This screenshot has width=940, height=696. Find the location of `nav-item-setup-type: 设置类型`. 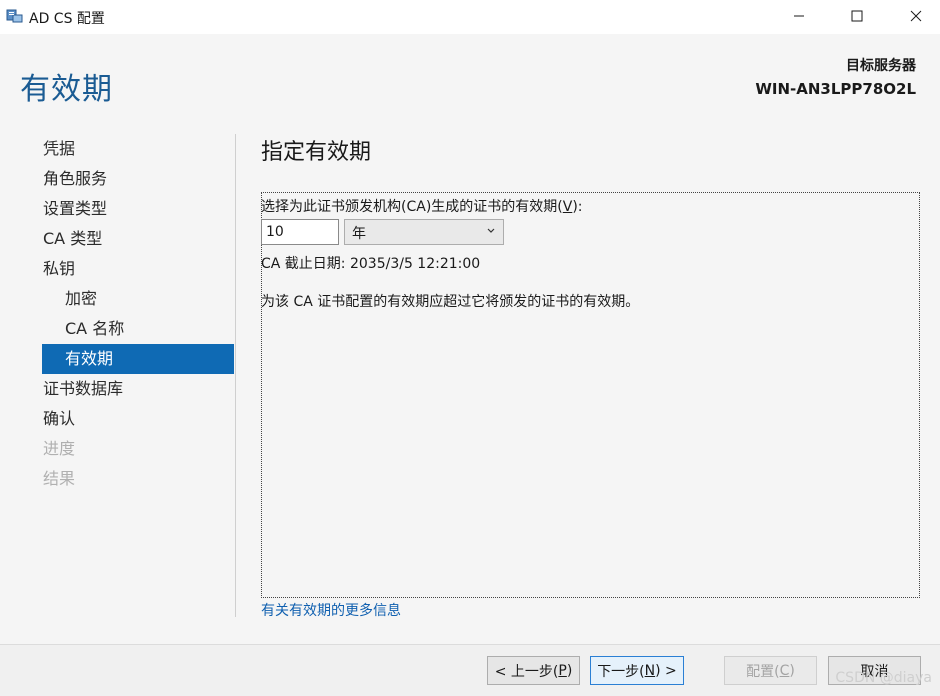

nav-item-setup-type: 设置类型 is located at coordinates (138, 209).